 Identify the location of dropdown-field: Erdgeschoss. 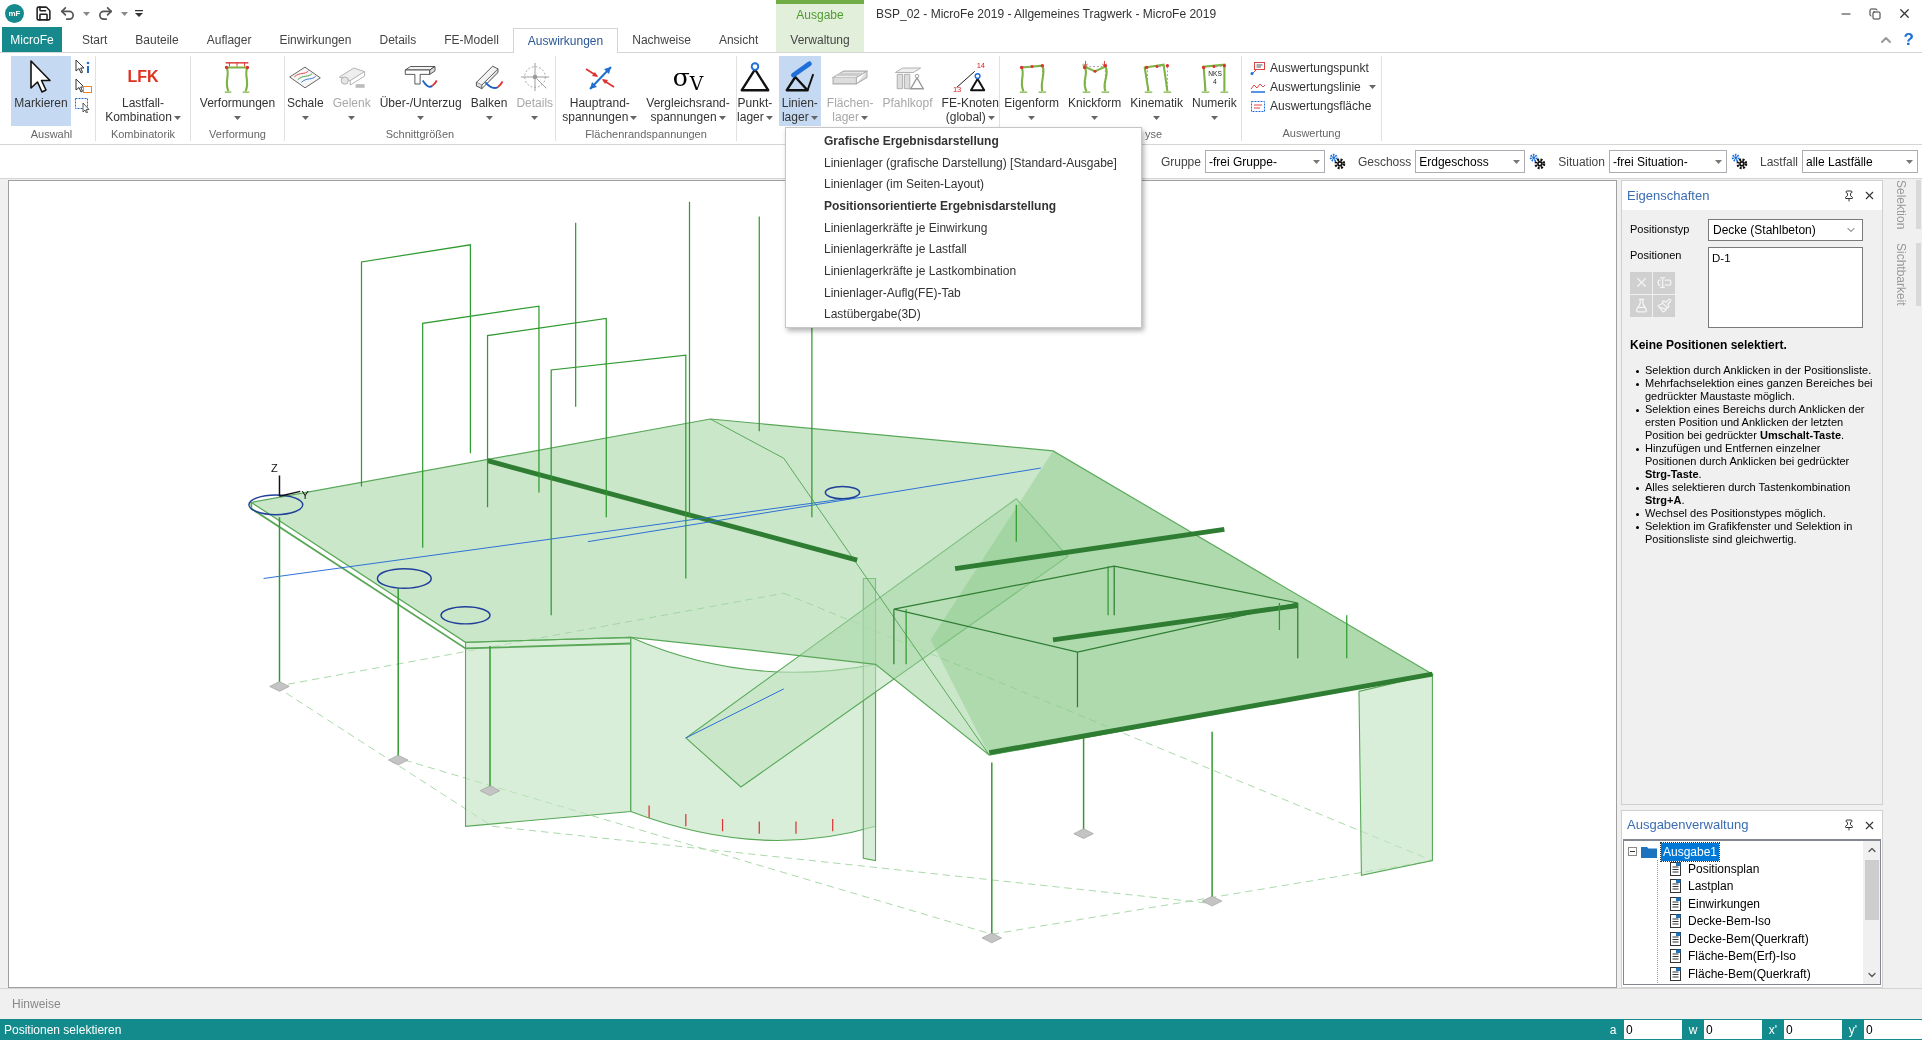
(1470, 161).